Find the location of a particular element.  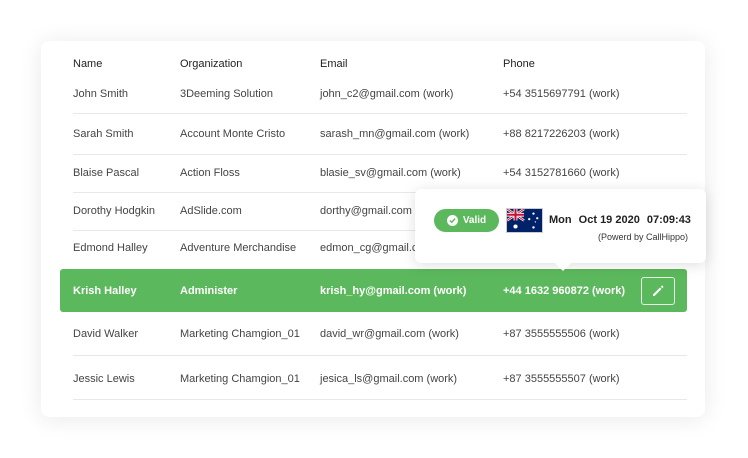

cell-email: david_wr@gmail.com (work) is located at coordinates (389, 334).